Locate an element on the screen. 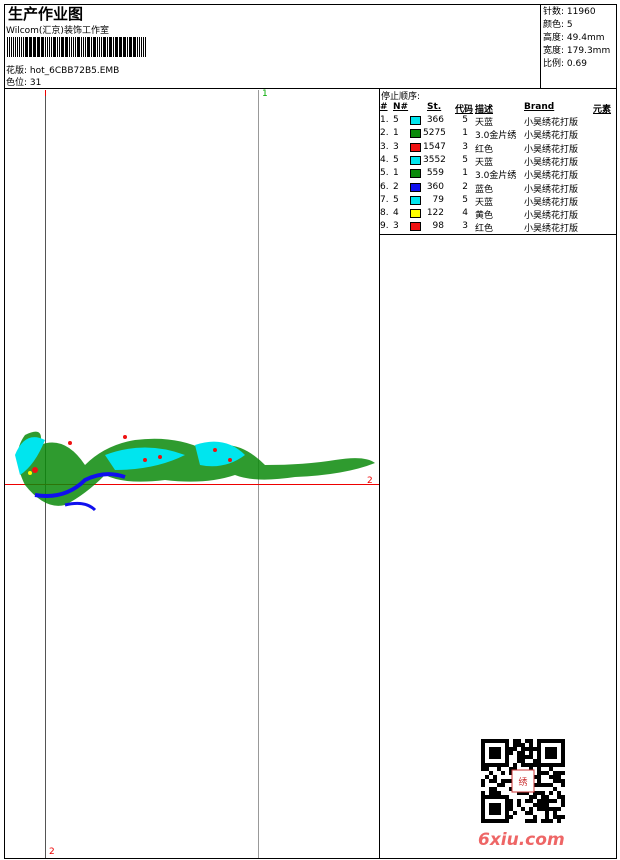 This screenshot has width=620, height=860. color-description: 蓝色 is located at coordinates (484, 189).